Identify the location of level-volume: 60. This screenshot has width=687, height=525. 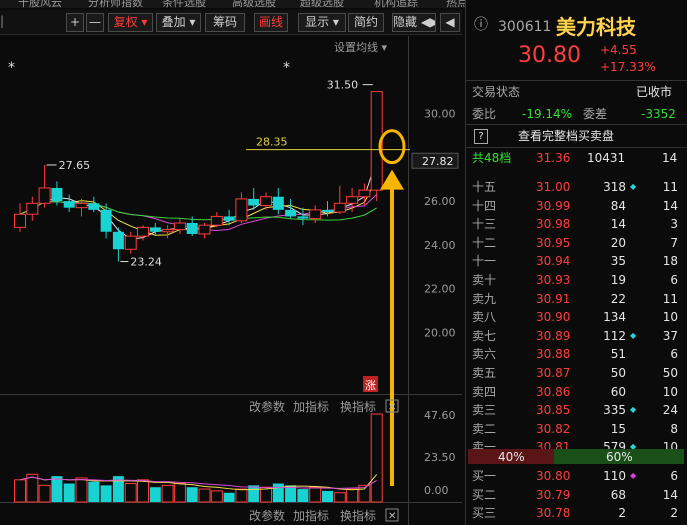
(618, 391).